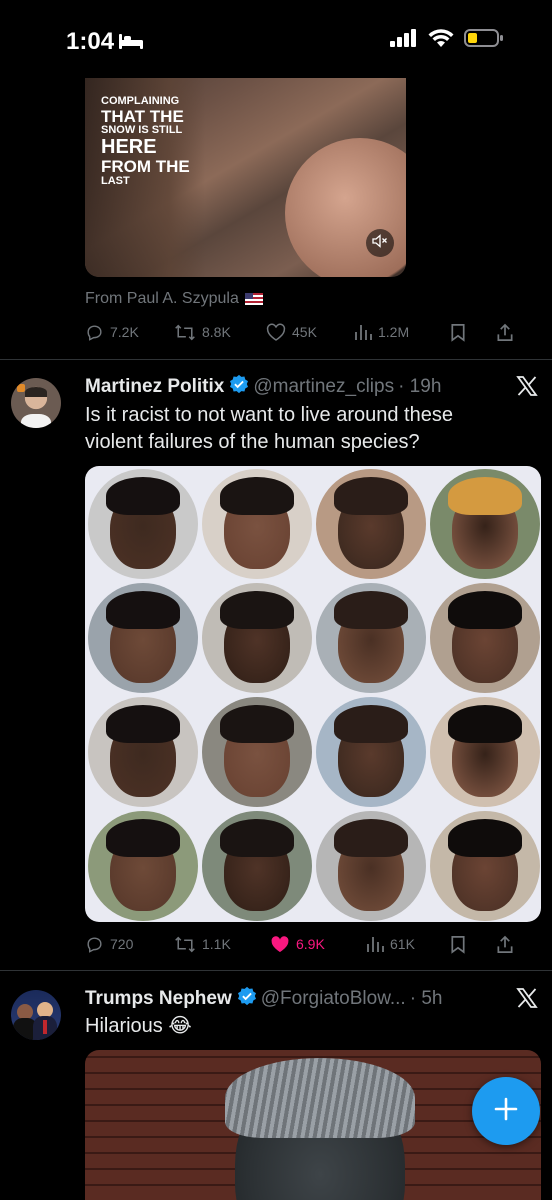 The width and height of the screenshot is (552, 1200). I want to click on wifi-icon, so click(441, 40).